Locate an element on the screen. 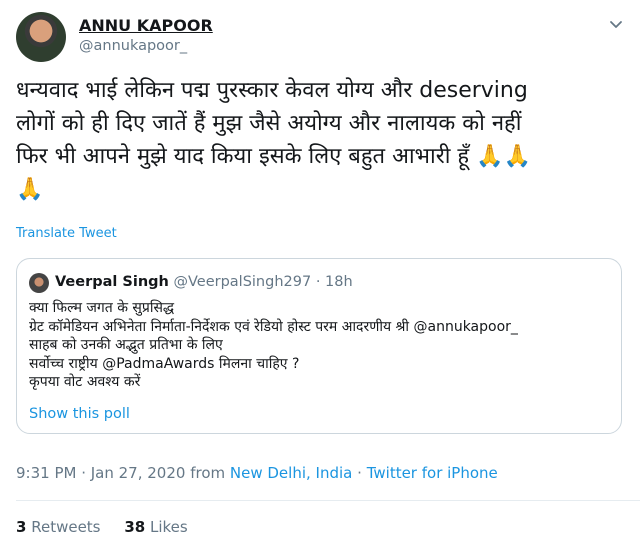 The height and width of the screenshot is (544, 640). quoted-line: क्या फिल्म जगत के सुप्रसिद्ध is located at coordinates (102, 308).